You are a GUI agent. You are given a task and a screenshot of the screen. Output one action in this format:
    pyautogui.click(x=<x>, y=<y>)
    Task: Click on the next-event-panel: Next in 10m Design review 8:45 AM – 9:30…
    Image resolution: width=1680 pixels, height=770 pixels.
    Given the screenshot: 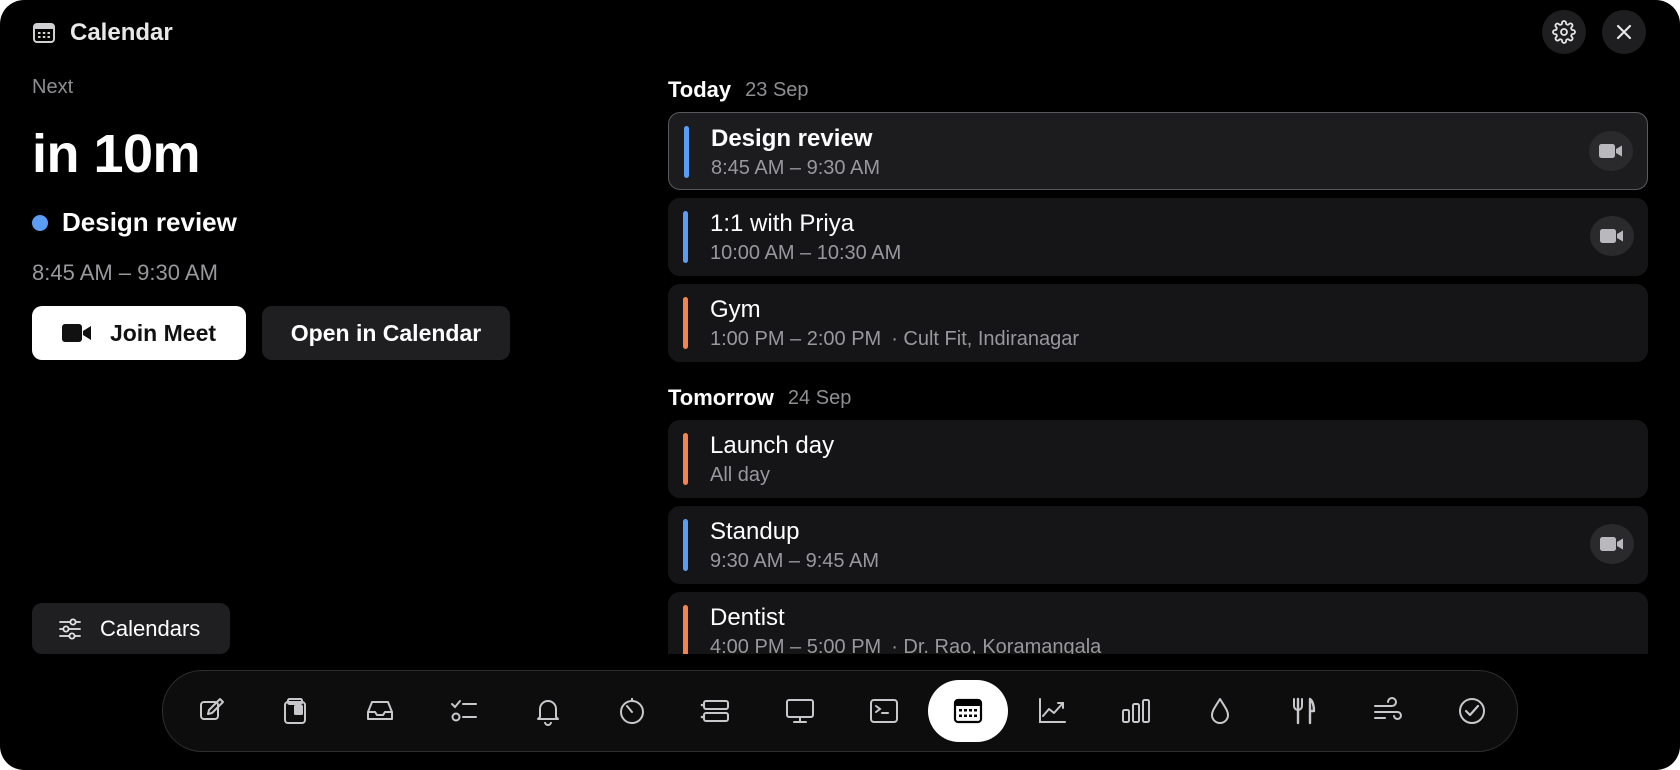 What is the action you would take?
    pyautogui.click(x=312, y=218)
    